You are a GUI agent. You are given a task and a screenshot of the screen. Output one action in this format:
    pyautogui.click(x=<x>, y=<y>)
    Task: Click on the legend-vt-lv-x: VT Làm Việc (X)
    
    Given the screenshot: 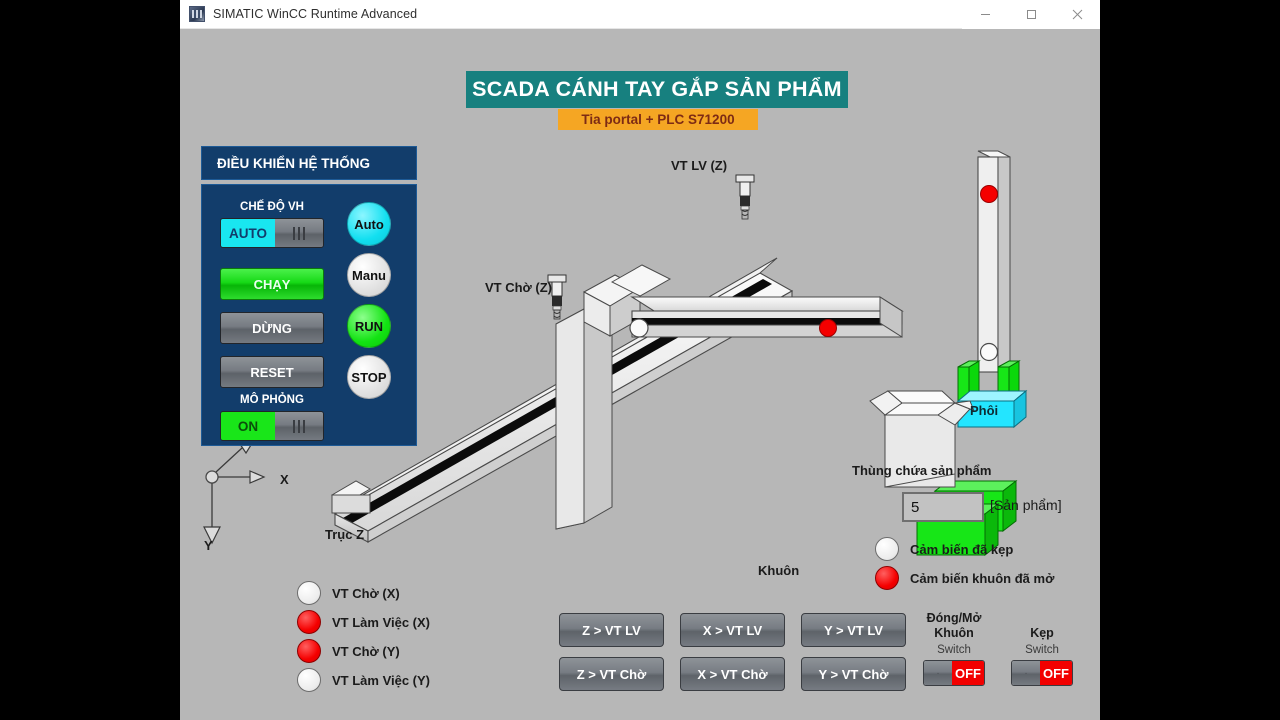 What is the action you would take?
    pyautogui.click(x=363, y=622)
    